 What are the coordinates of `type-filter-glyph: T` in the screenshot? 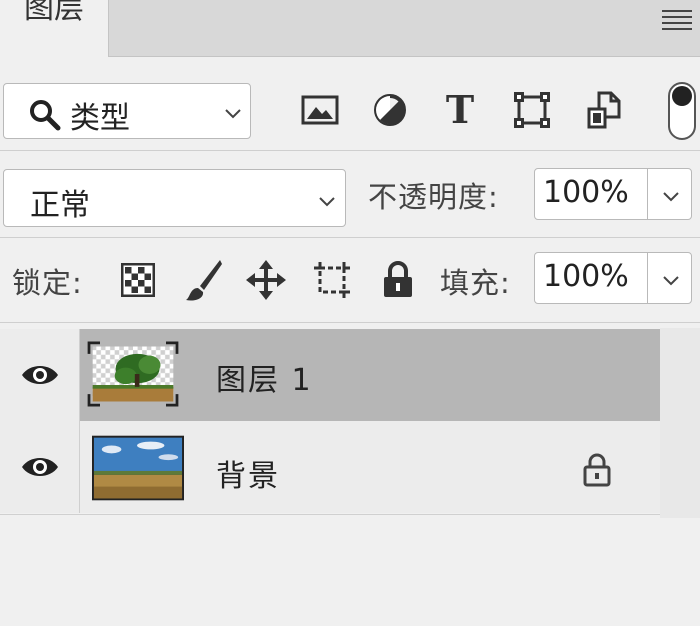 It's located at (460, 109).